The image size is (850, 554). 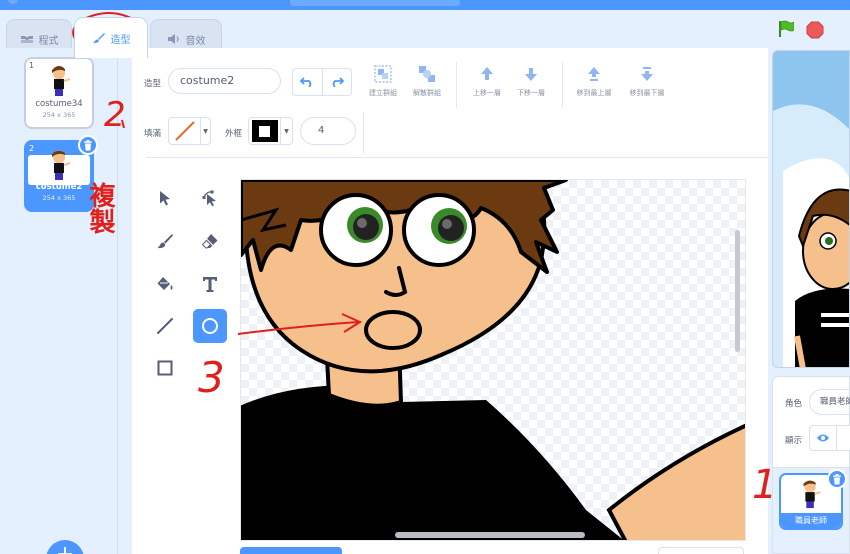 What do you see at coordinates (32, 65) in the screenshot?
I see `costume-number: 1` at bounding box center [32, 65].